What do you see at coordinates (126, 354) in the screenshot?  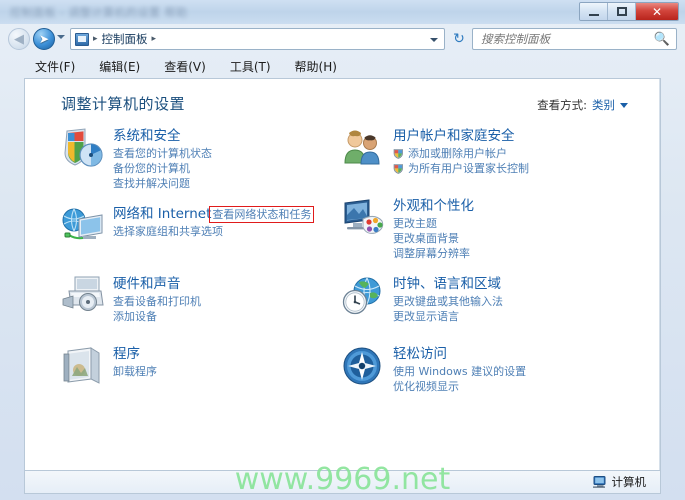 I see `category-title-link: 程序` at bounding box center [126, 354].